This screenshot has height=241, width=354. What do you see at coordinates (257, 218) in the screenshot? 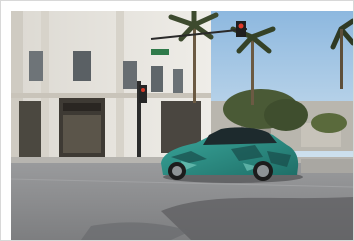
I see `tree-shadow` at bounding box center [257, 218].